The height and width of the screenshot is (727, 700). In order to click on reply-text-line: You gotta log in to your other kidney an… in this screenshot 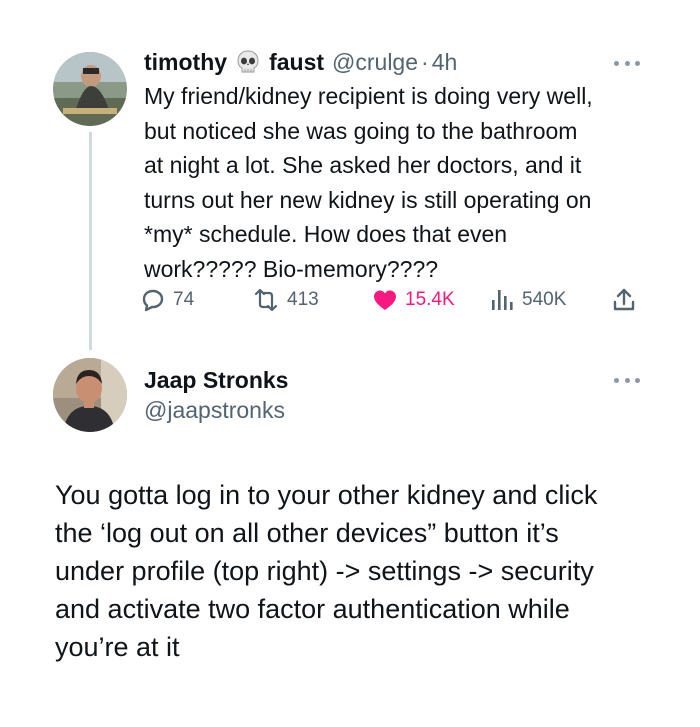, I will do `click(326, 495)`.